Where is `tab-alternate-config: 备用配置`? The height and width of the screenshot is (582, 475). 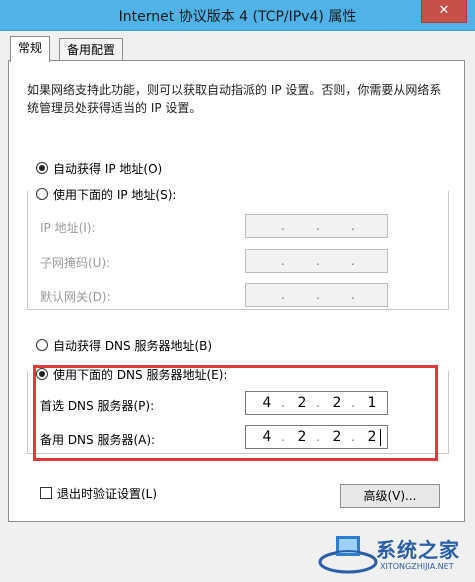
tab-alternate-config: 备用配置 is located at coordinates (91, 49).